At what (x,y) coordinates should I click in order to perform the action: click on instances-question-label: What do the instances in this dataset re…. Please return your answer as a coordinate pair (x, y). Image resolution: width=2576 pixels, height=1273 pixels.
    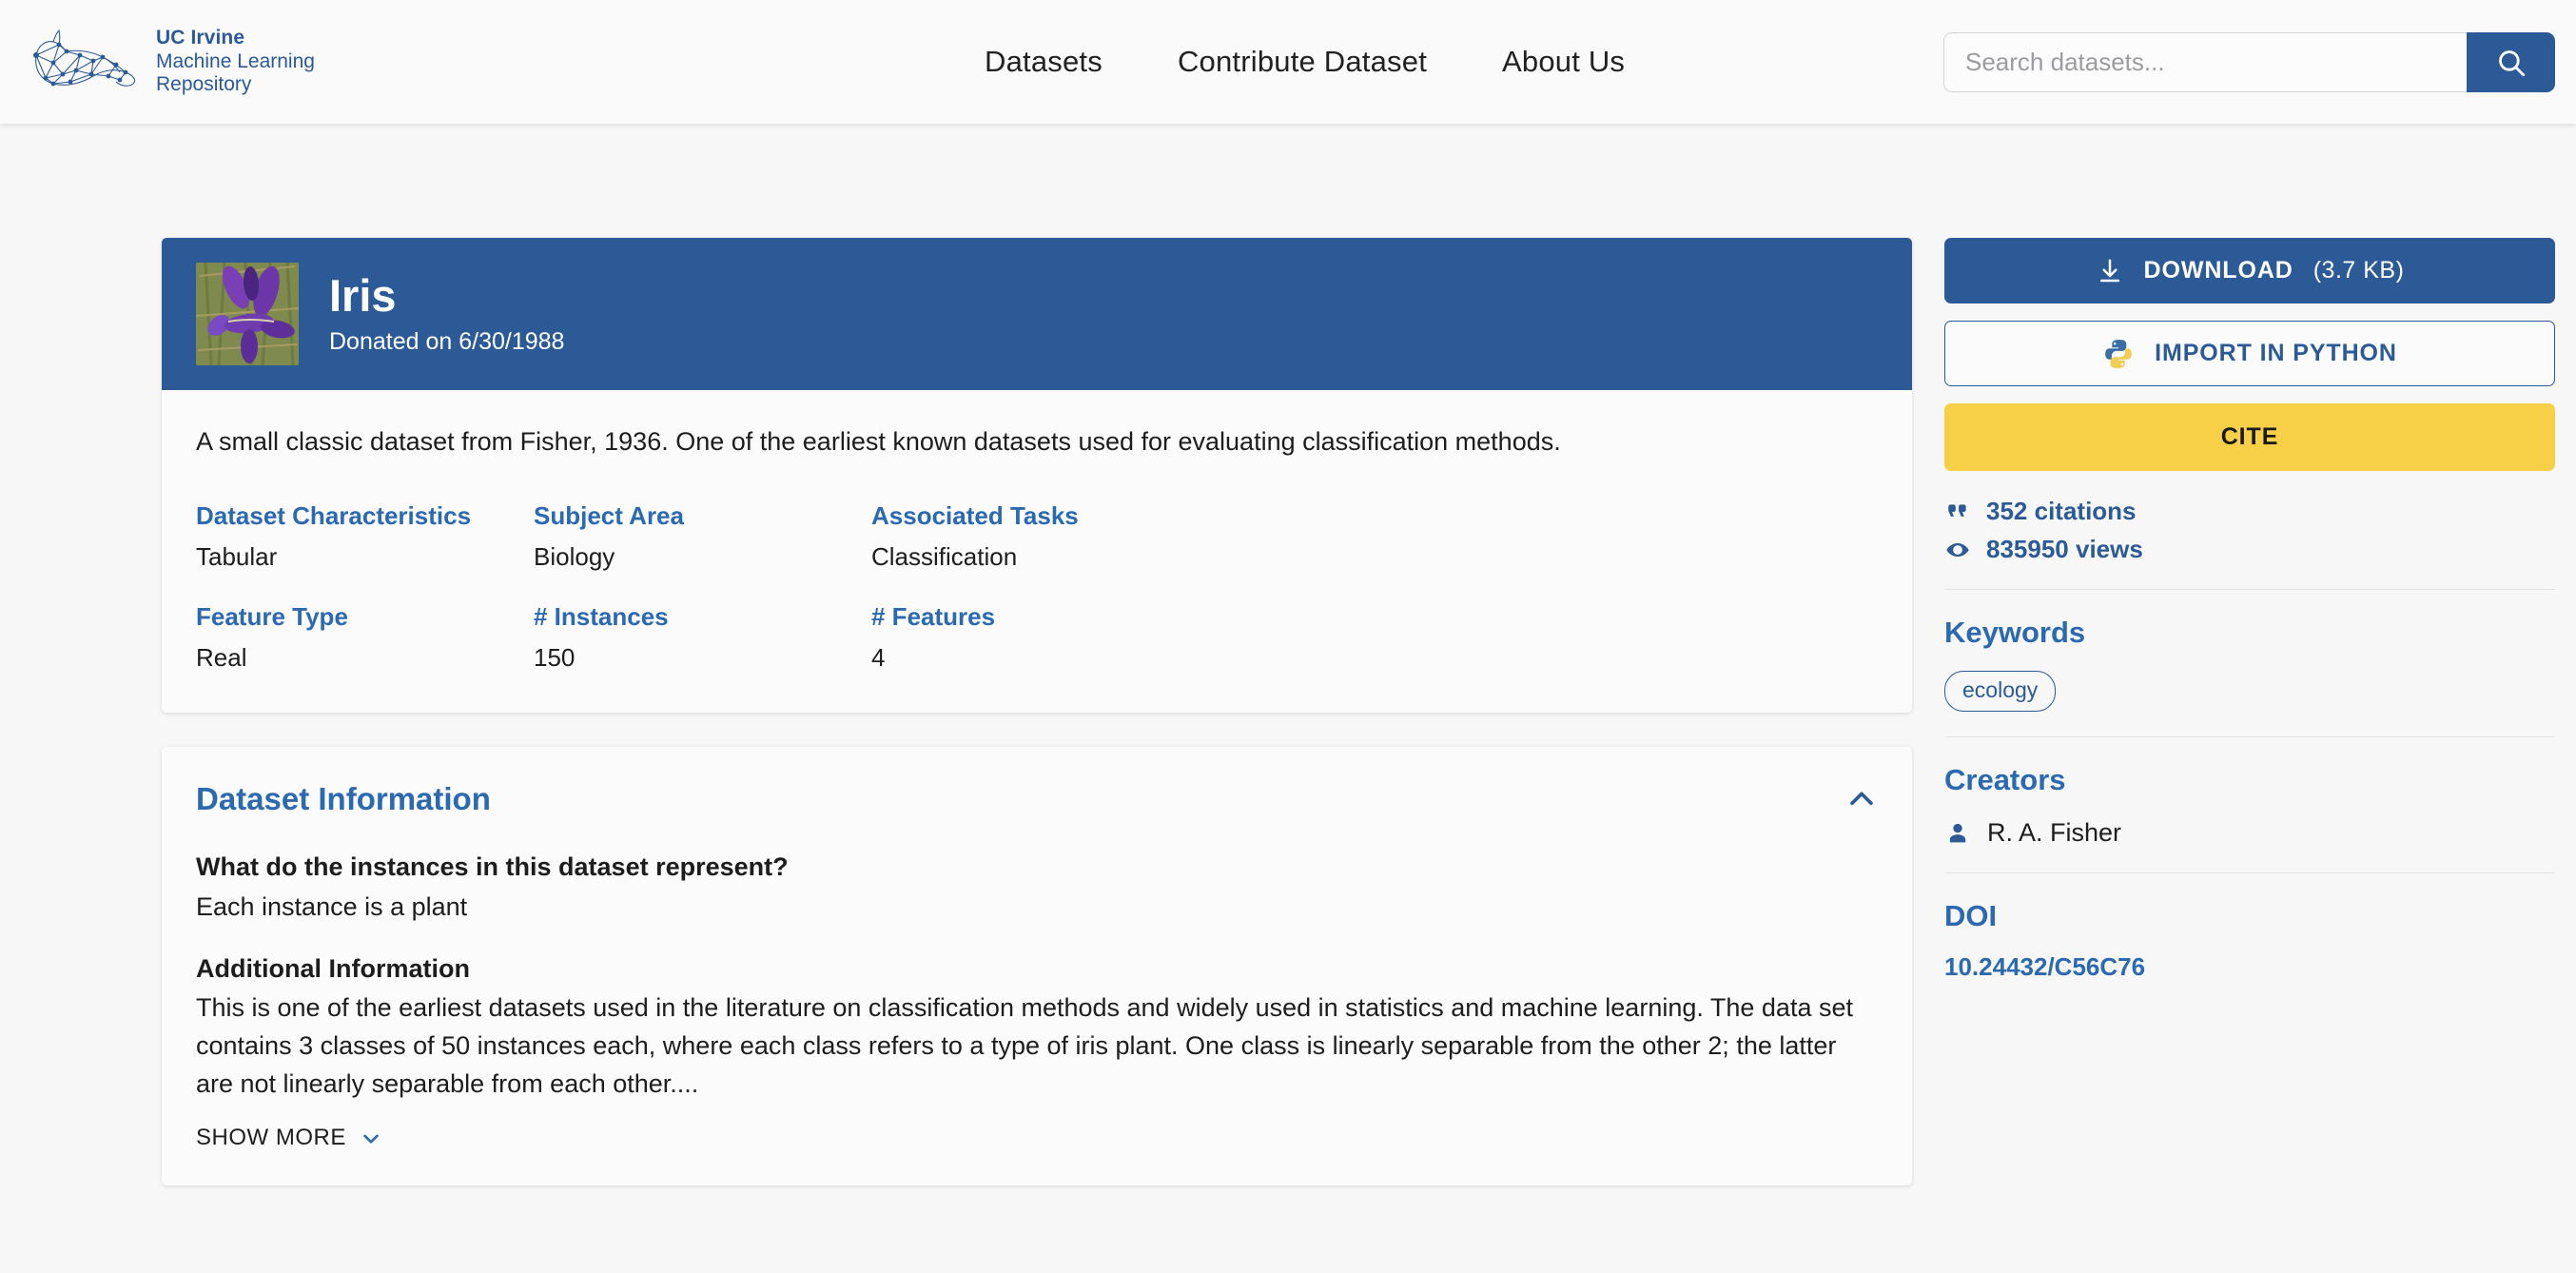
    Looking at the image, I should click on (493, 867).